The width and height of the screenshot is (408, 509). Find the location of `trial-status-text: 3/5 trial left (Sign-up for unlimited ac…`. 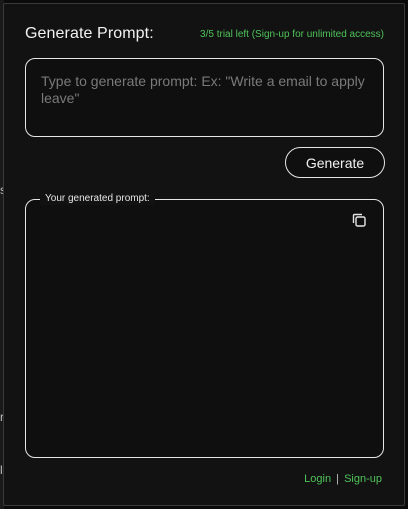

trial-status-text: 3/5 trial left (Sign-up for unlimited ac… is located at coordinates (292, 34).